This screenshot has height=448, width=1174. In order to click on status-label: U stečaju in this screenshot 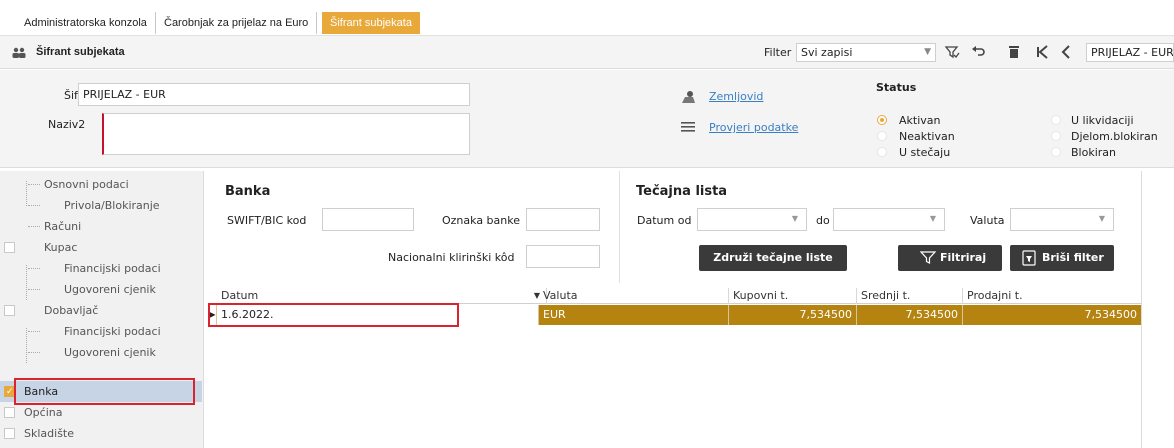, I will do `click(925, 152)`.